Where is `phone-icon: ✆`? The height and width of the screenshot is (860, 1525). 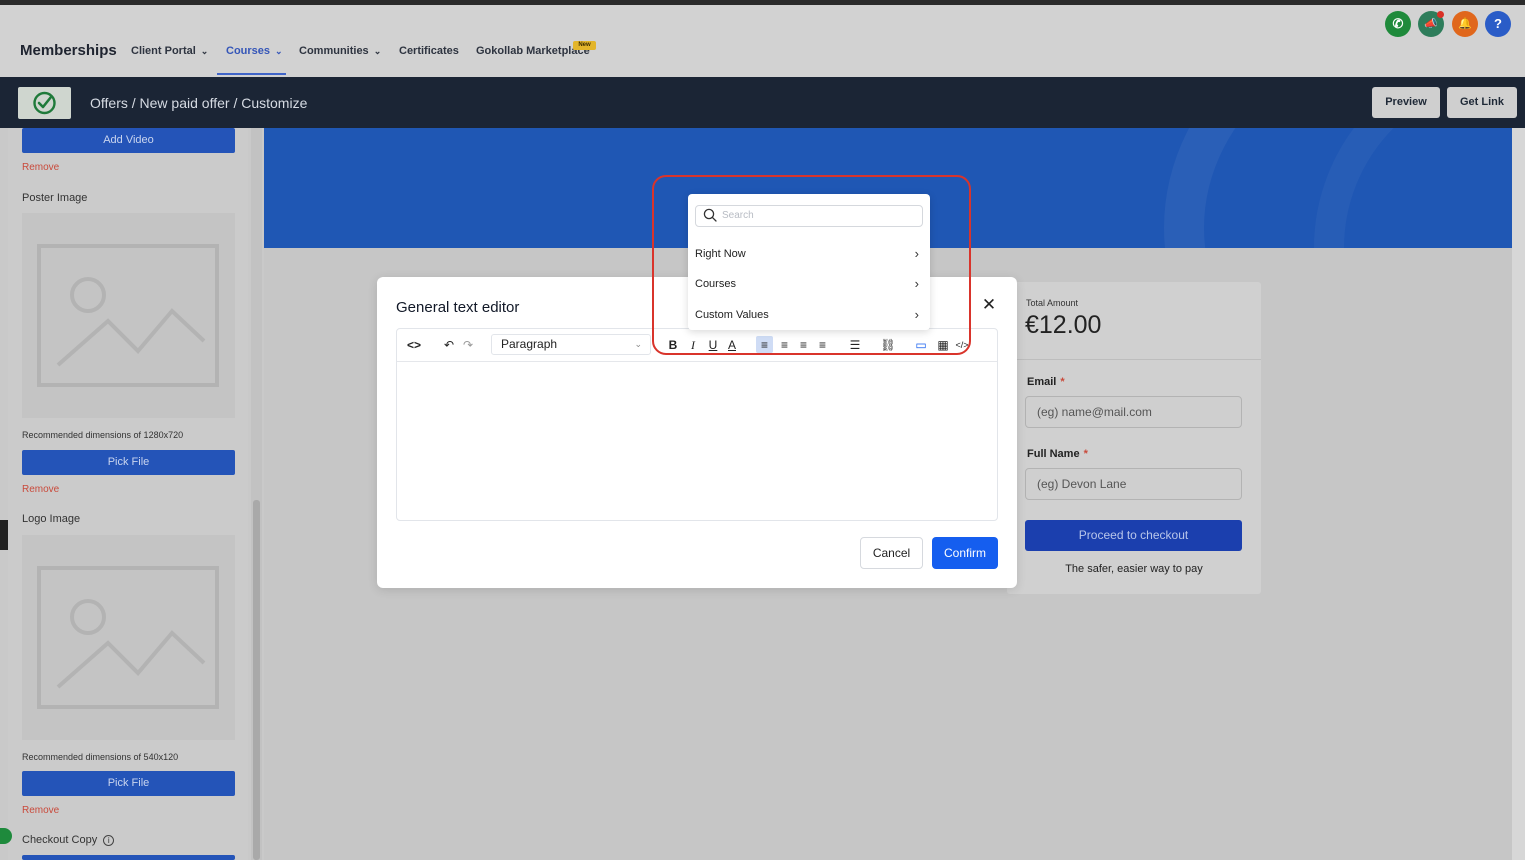 phone-icon: ✆ is located at coordinates (1398, 24).